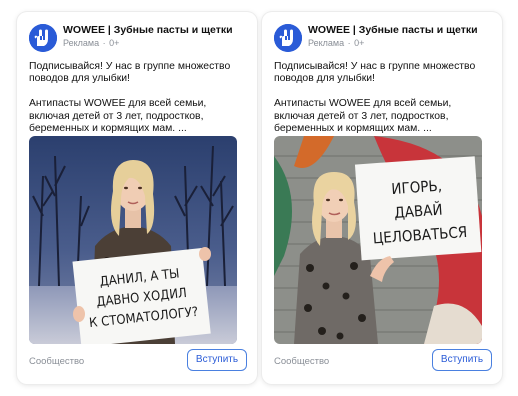 This screenshot has height=396, width=518. I want to click on sign-line: ДАВАЙ, so click(419, 211).